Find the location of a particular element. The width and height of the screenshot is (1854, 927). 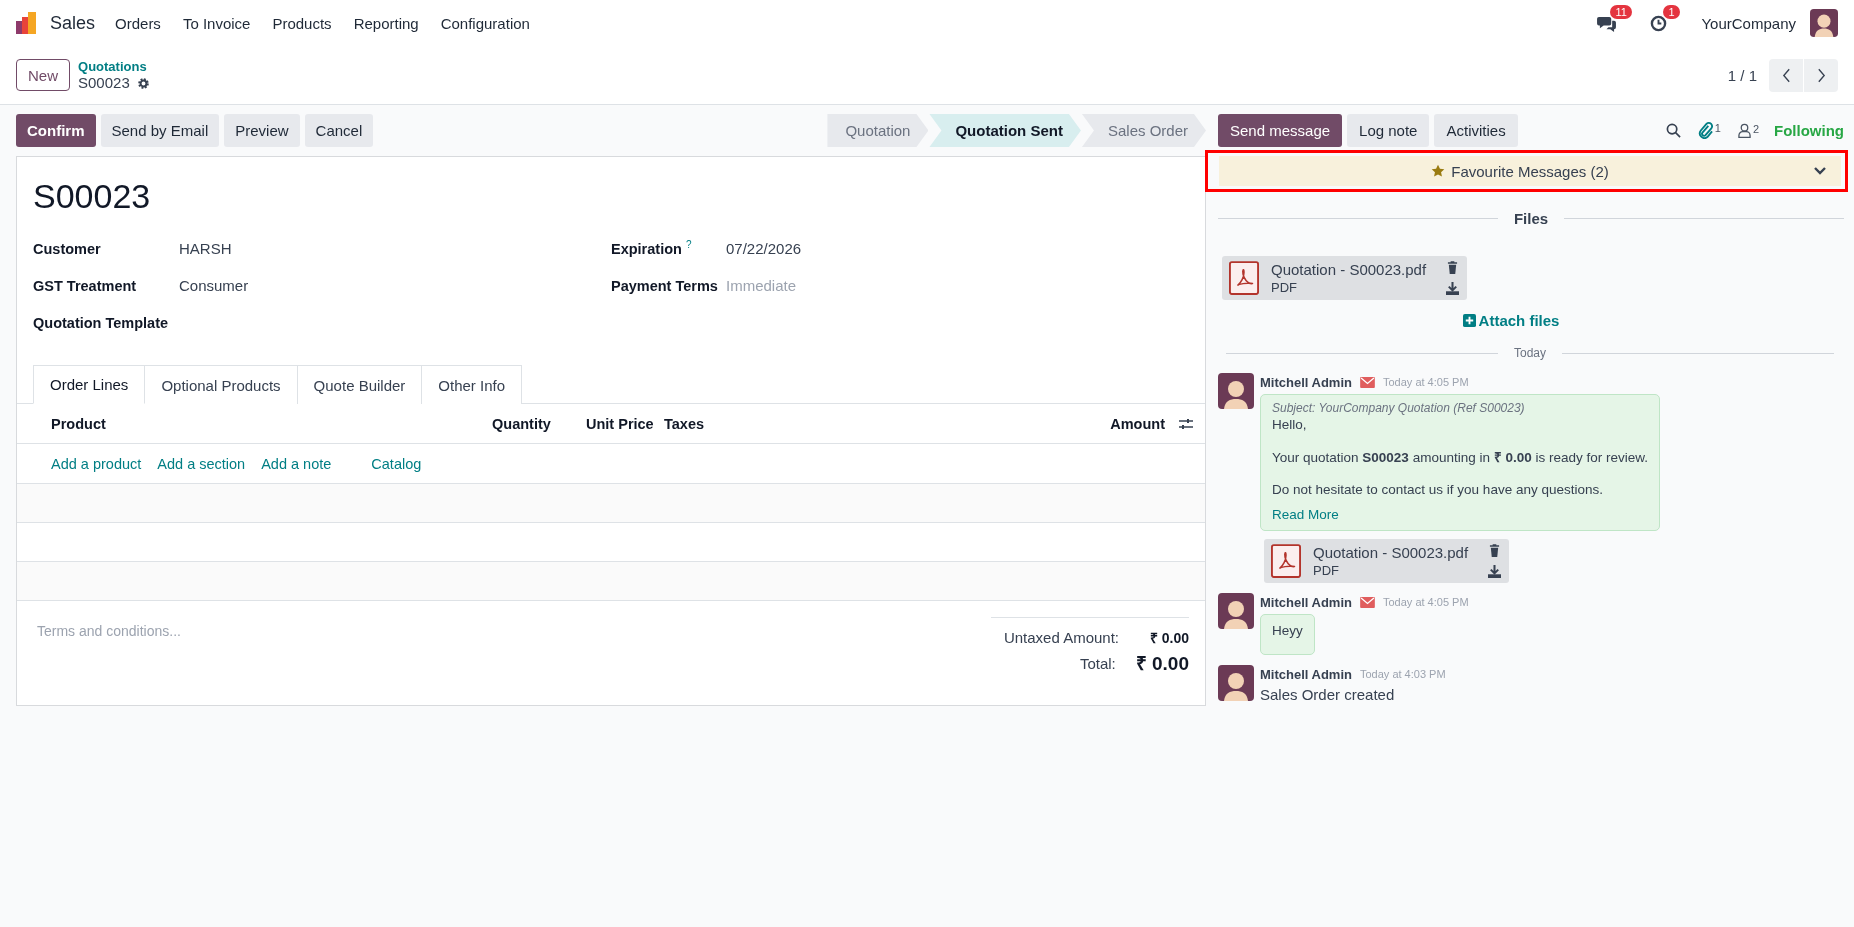

status-step: Quotation is located at coordinates (878, 130).